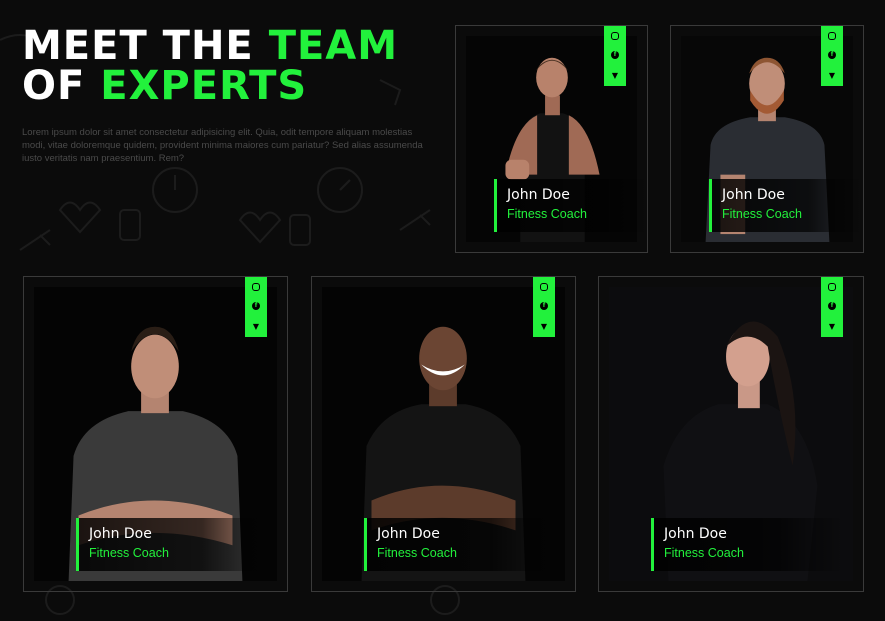 This screenshot has height=621, width=885. What do you see at coordinates (61, 86) in the screenshot?
I see `title-line2-white: OF` at bounding box center [61, 86].